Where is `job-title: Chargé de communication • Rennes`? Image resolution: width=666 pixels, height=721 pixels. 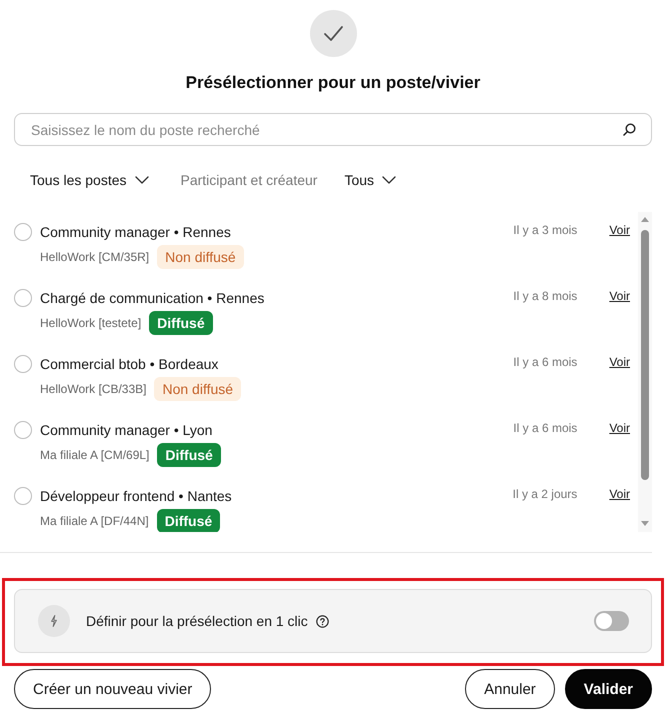 job-title: Chargé de communication • Rennes is located at coordinates (153, 298).